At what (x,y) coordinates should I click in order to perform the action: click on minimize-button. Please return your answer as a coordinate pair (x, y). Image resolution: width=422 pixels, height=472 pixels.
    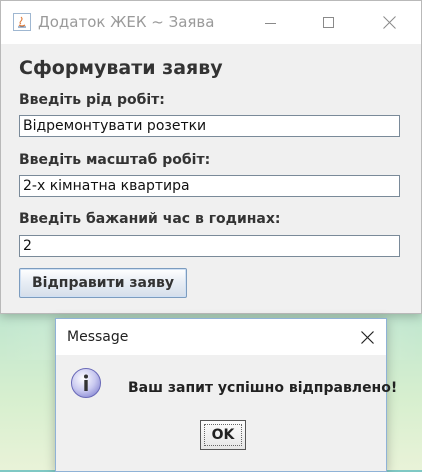
    Looking at the image, I should click on (271, 22).